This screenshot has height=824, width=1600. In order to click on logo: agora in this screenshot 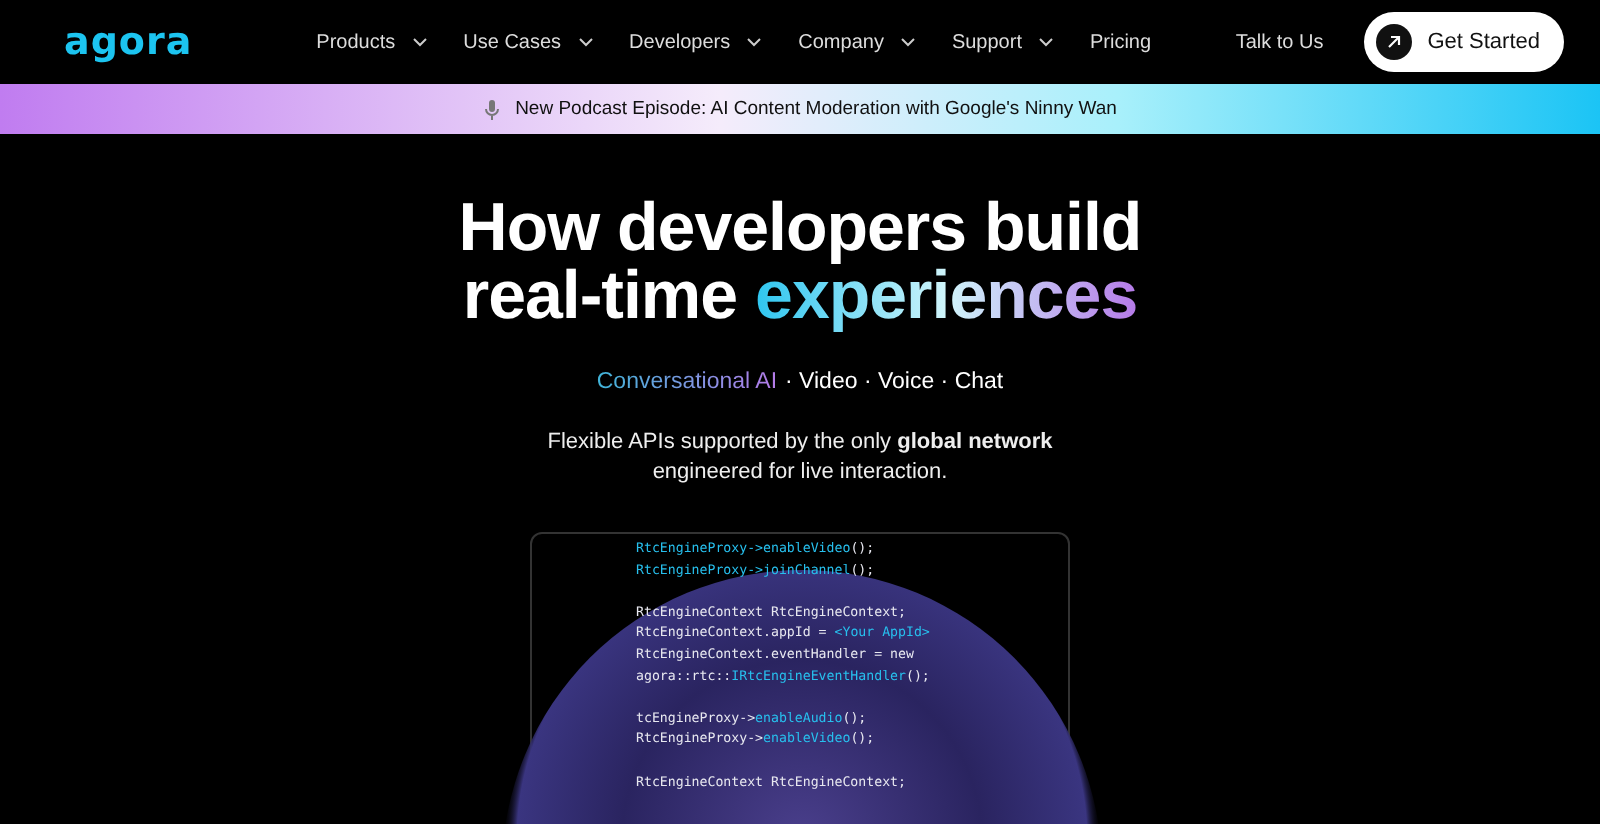, I will do `click(128, 42)`.